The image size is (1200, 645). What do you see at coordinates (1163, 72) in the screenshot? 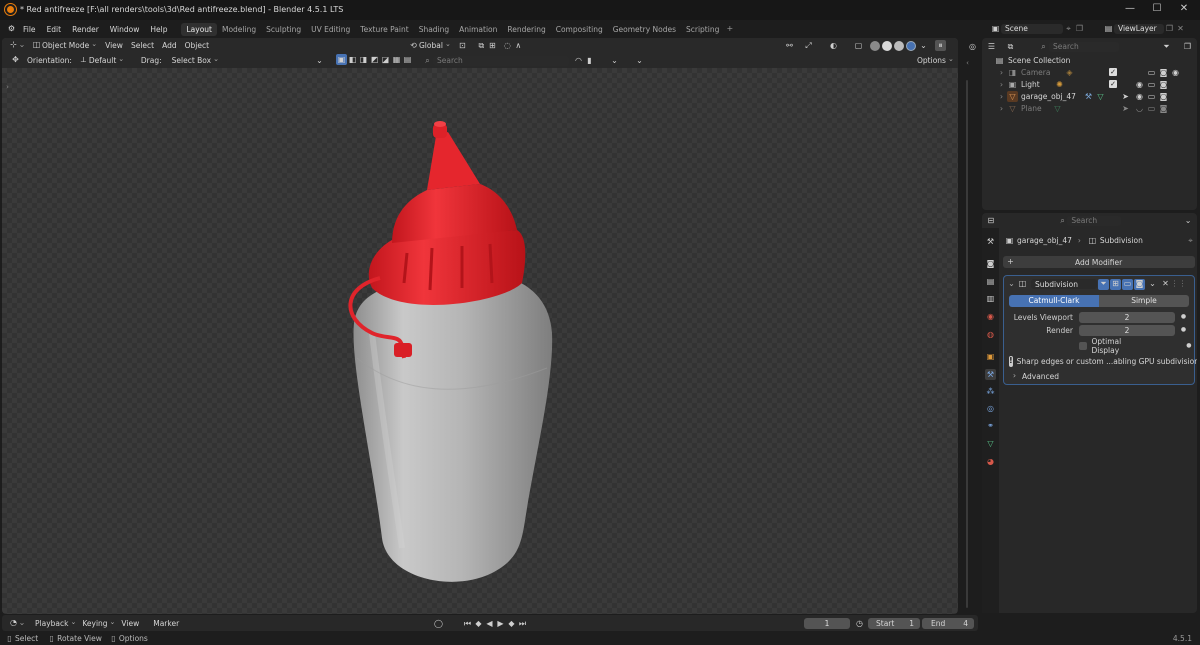
I see `render-disable-icon: ◙` at bounding box center [1163, 72].